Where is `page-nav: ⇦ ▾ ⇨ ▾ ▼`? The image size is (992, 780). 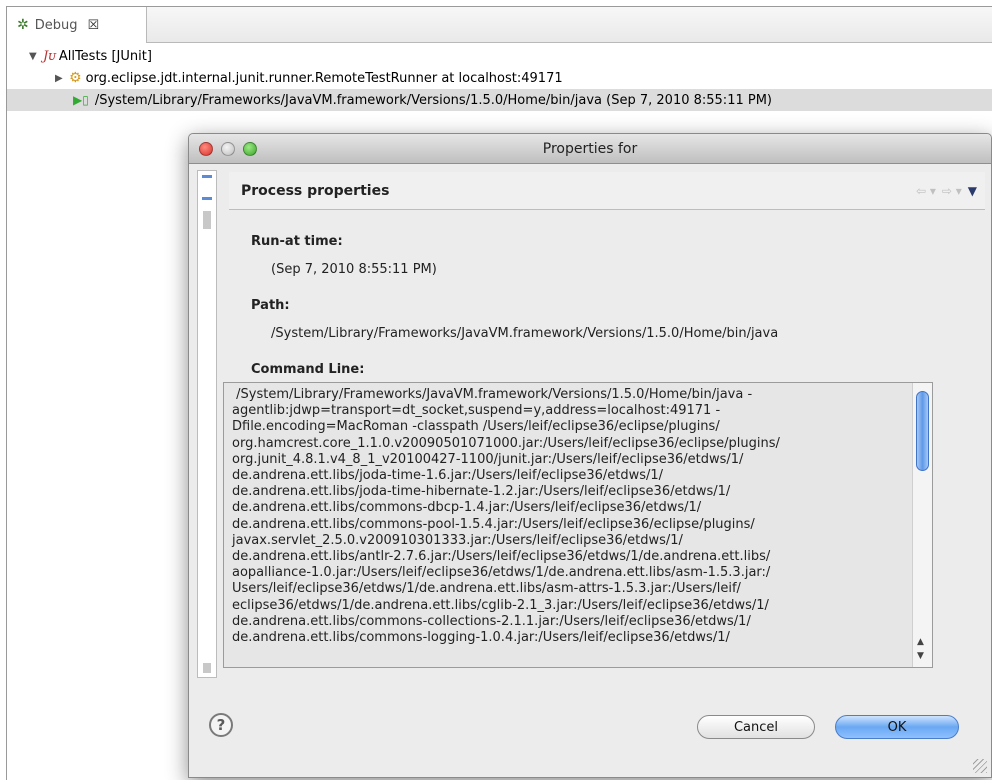
page-nav: ⇦ ▾ ⇨ ▾ ▼ is located at coordinates (946, 191).